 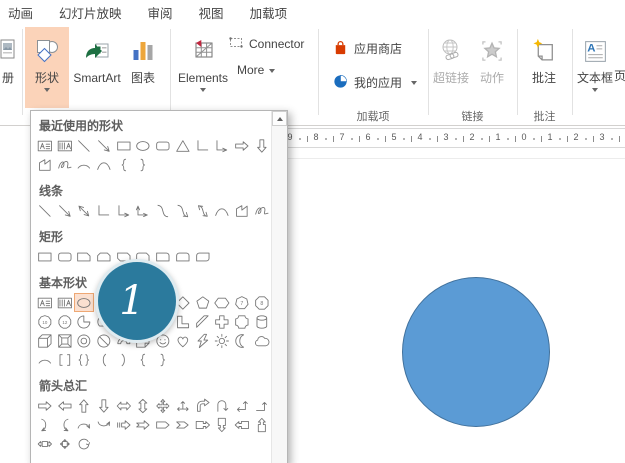 What do you see at coordinates (183, 424) in the screenshot?
I see `shape-chevron` at bounding box center [183, 424].